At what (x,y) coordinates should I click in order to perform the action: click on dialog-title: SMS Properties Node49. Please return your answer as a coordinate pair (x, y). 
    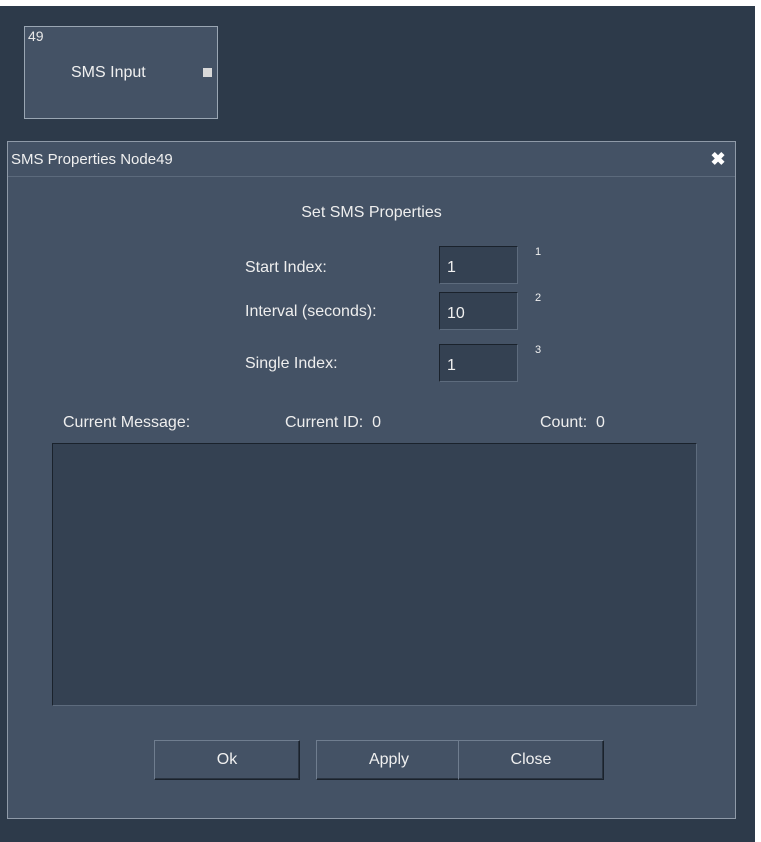
    Looking at the image, I should click on (92, 159).